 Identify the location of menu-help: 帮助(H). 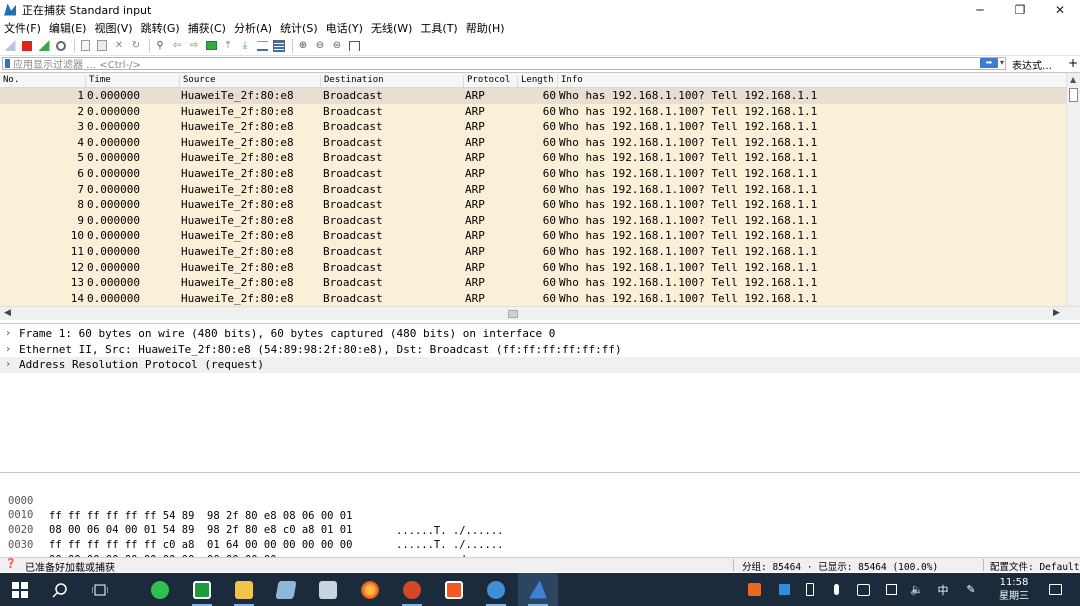
(485, 28).